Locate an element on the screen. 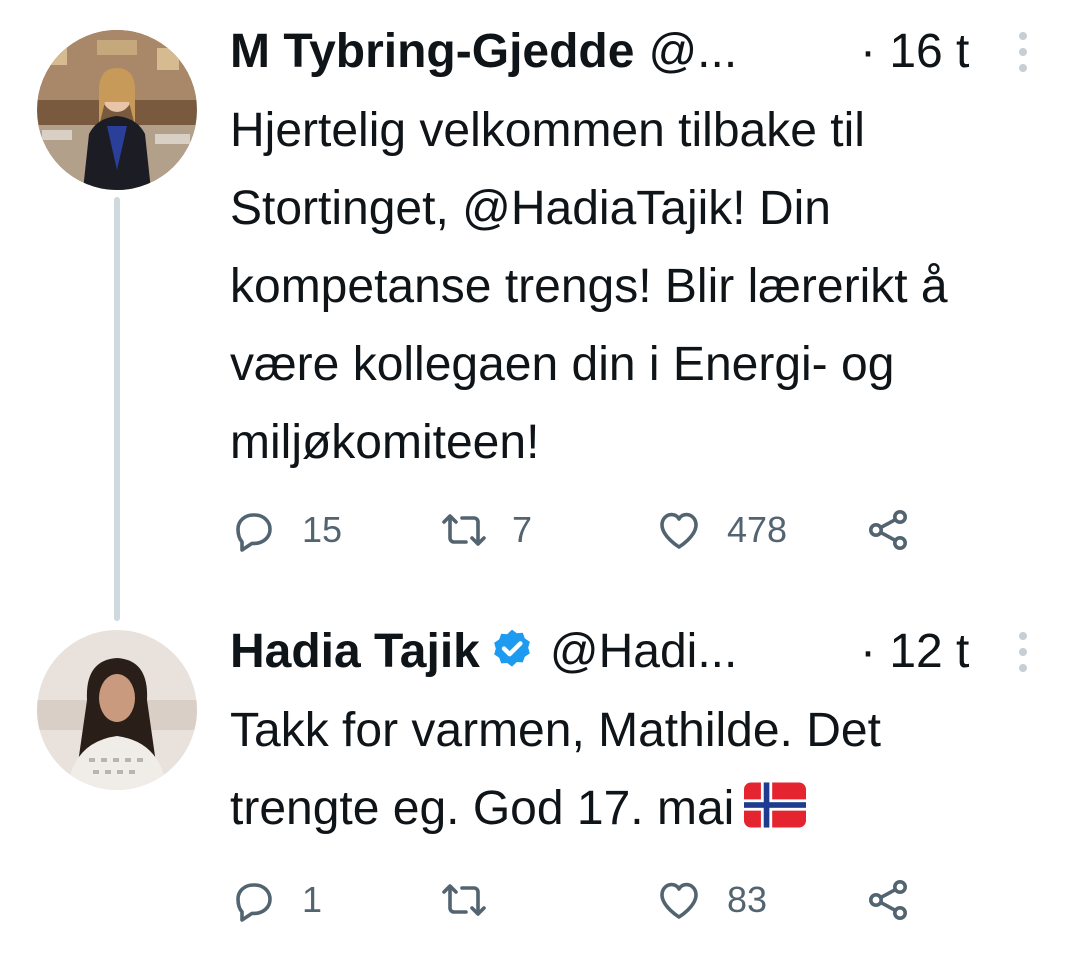  avatar-m-tybring-gjedde is located at coordinates (117, 110).